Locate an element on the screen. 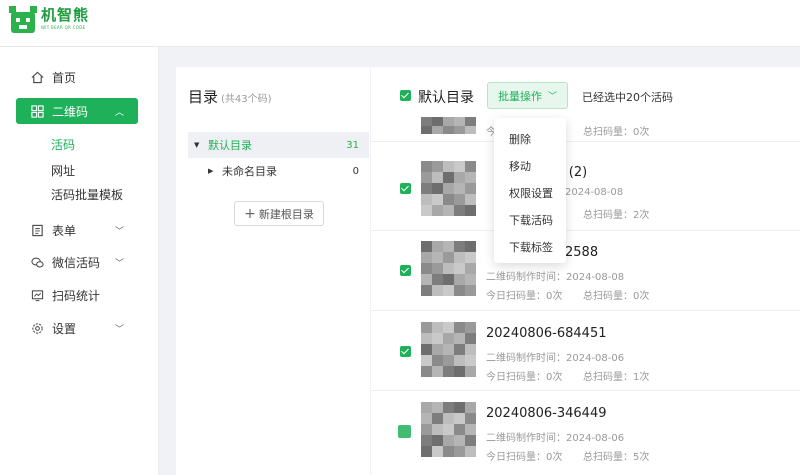 The width and height of the screenshot is (800, 475). dropdown-item-move: 移动 is located at coordinates (520, 166).